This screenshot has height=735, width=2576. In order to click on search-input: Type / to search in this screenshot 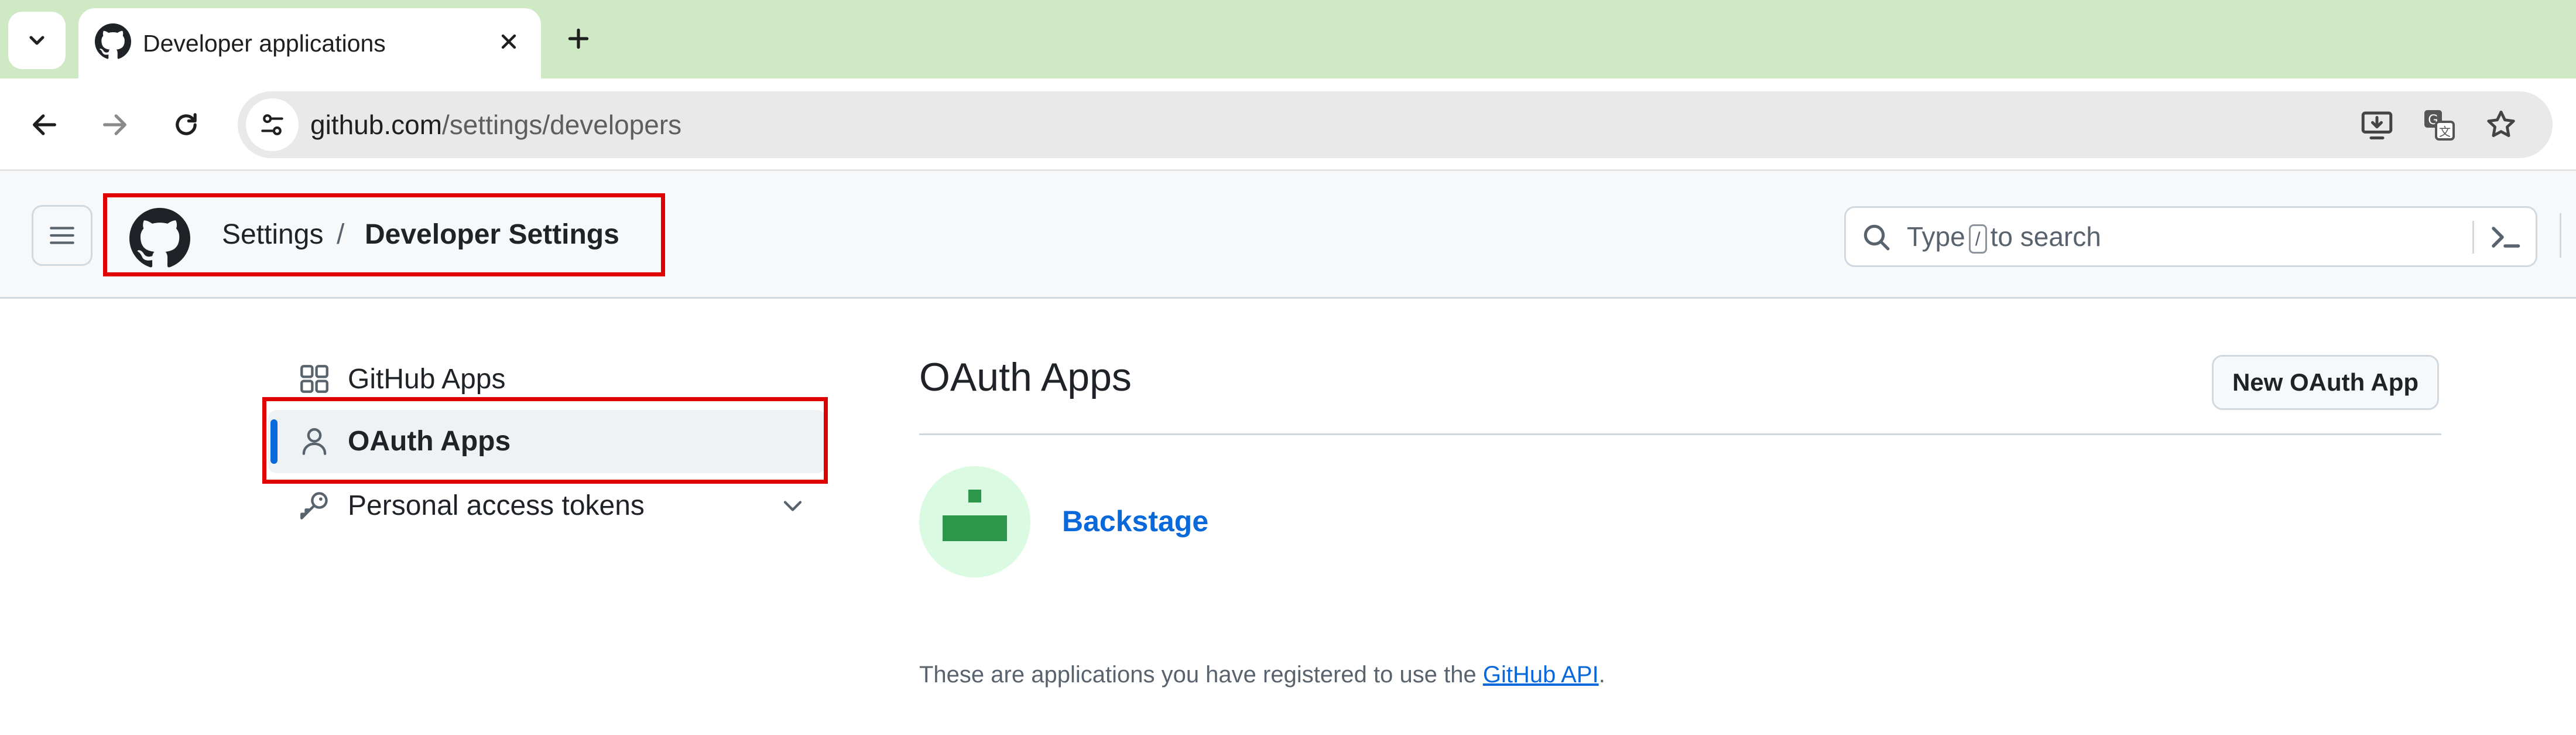, I will do `click(2190, 236)`.